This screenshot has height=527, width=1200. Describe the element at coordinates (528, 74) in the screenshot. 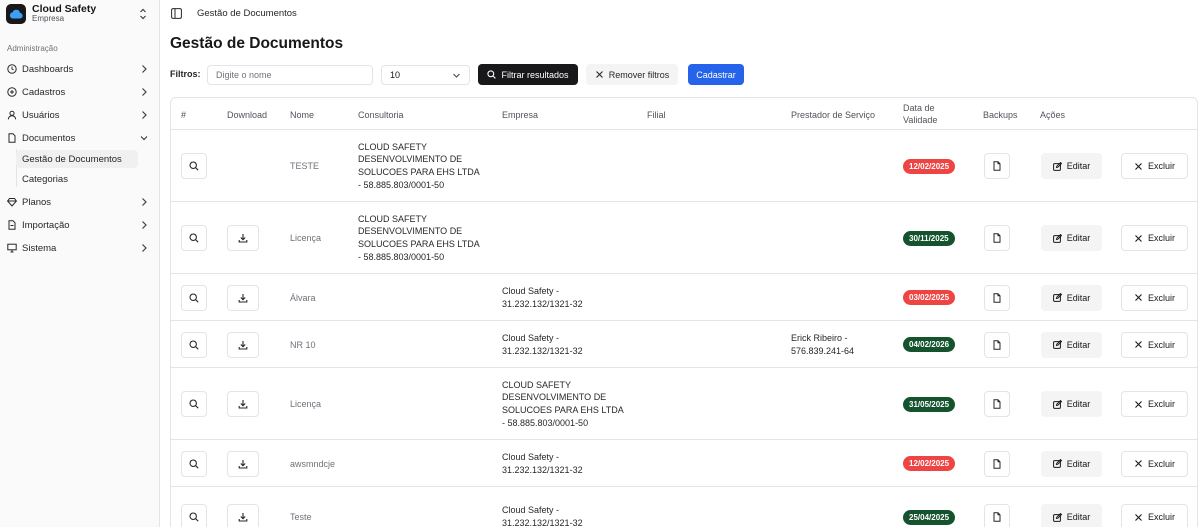

I see `filter-button: Filtrar resultados` at that location.